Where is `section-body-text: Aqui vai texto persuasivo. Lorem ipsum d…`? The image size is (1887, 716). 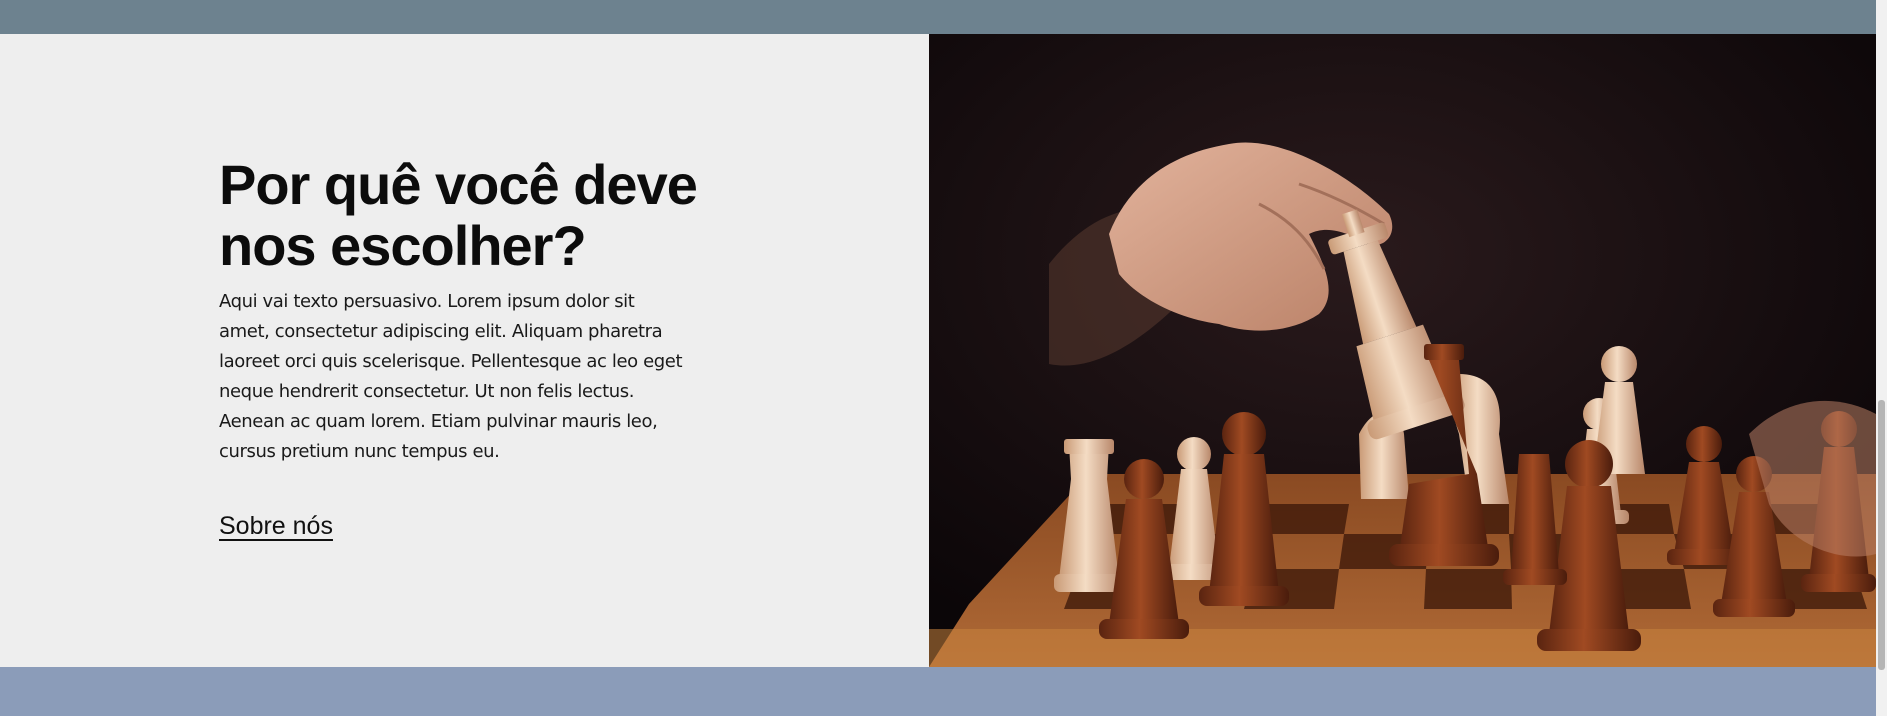
section-body-text: Aqui vai texto persuasivo. Lorem ipsum d… is located at coordinates (451, 376).